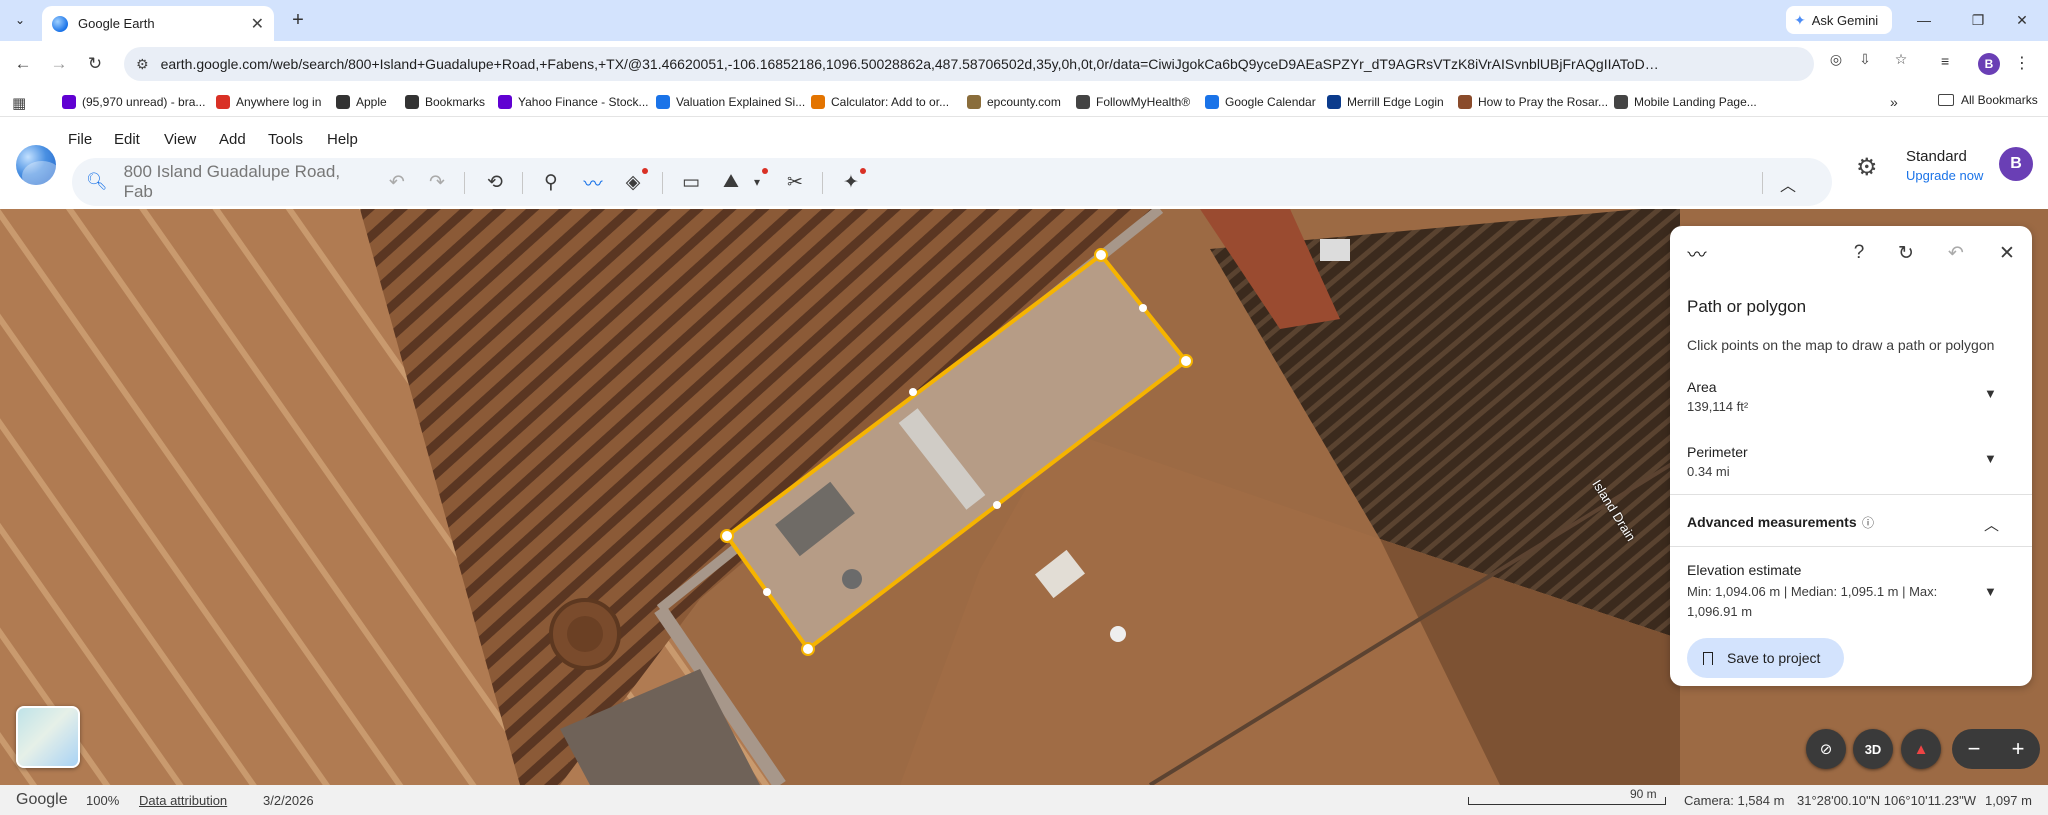 This screenshot has height=815, width=2048. Describe the element at coordinates (1990, 458) in the screenshot. I see `perimeter-units-chevron-icon: ▼` at that location.